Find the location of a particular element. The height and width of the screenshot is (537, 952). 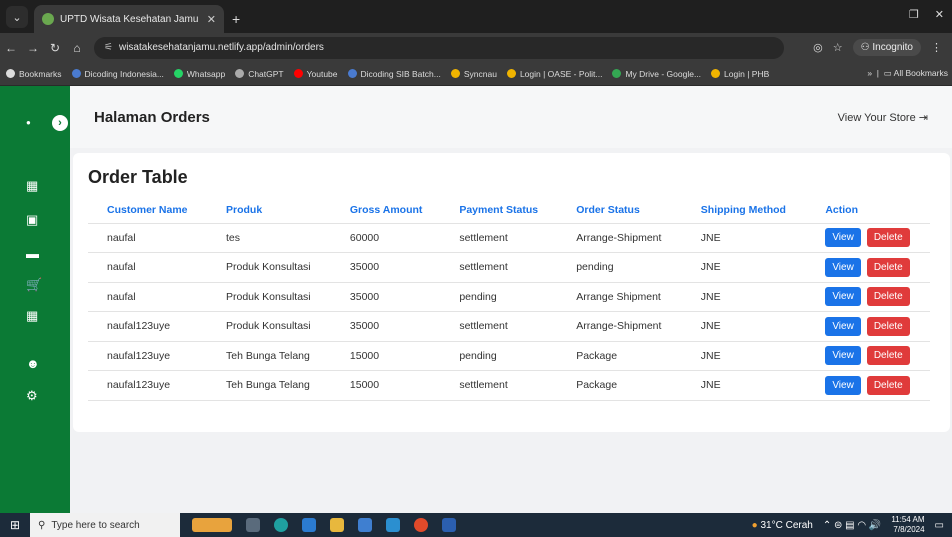

grid-icon: ▦ is located at coordinates (32, 316).